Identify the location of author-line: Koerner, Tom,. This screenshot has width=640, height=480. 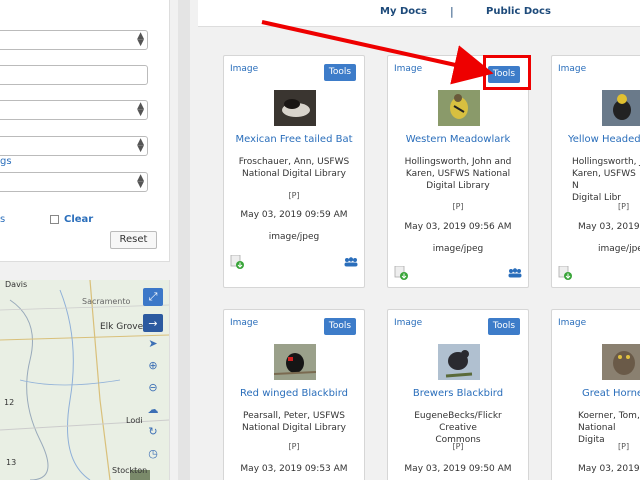
(609, 416).